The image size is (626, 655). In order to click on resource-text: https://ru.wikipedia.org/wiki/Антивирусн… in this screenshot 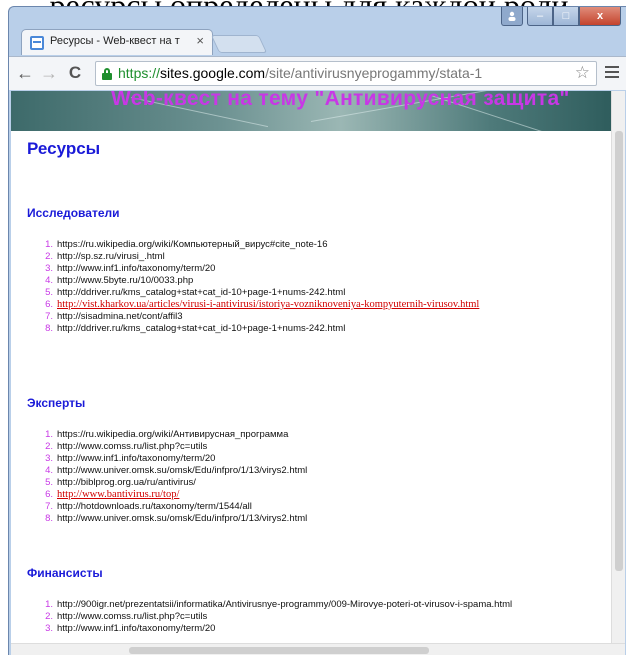, I will do `click(173, 434)`.